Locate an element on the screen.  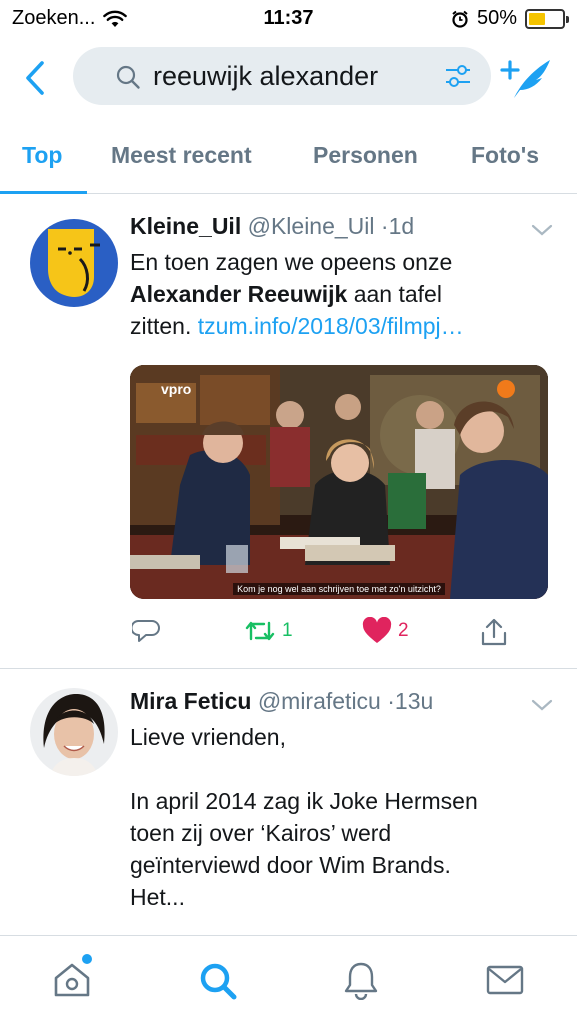
like-count: 2 is located at coordinates (403, 630).